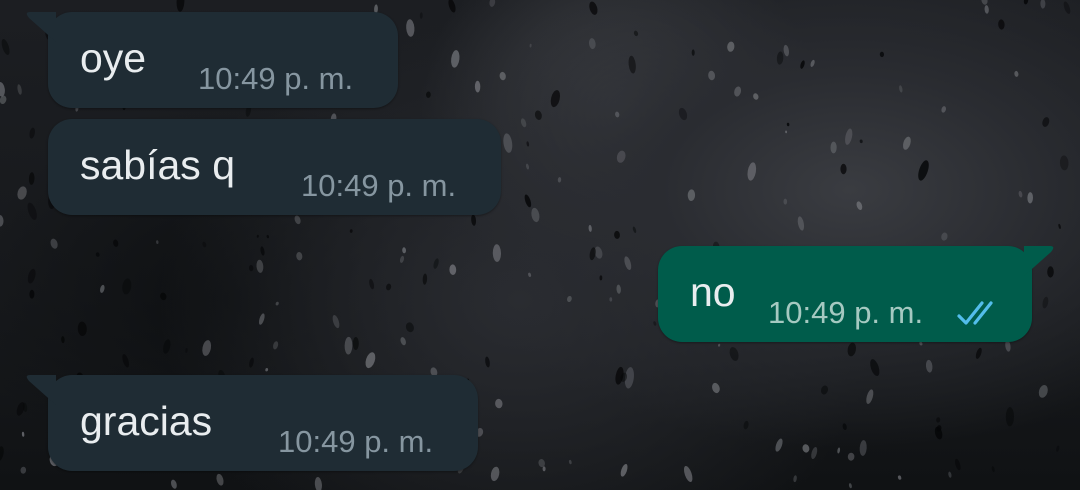 The width and height of the screenshot is (1080, 490). Describe the element at coordinates (356, 441) in the screenshot. I see `message-timestamp: 10:49 p. m.` at that location.